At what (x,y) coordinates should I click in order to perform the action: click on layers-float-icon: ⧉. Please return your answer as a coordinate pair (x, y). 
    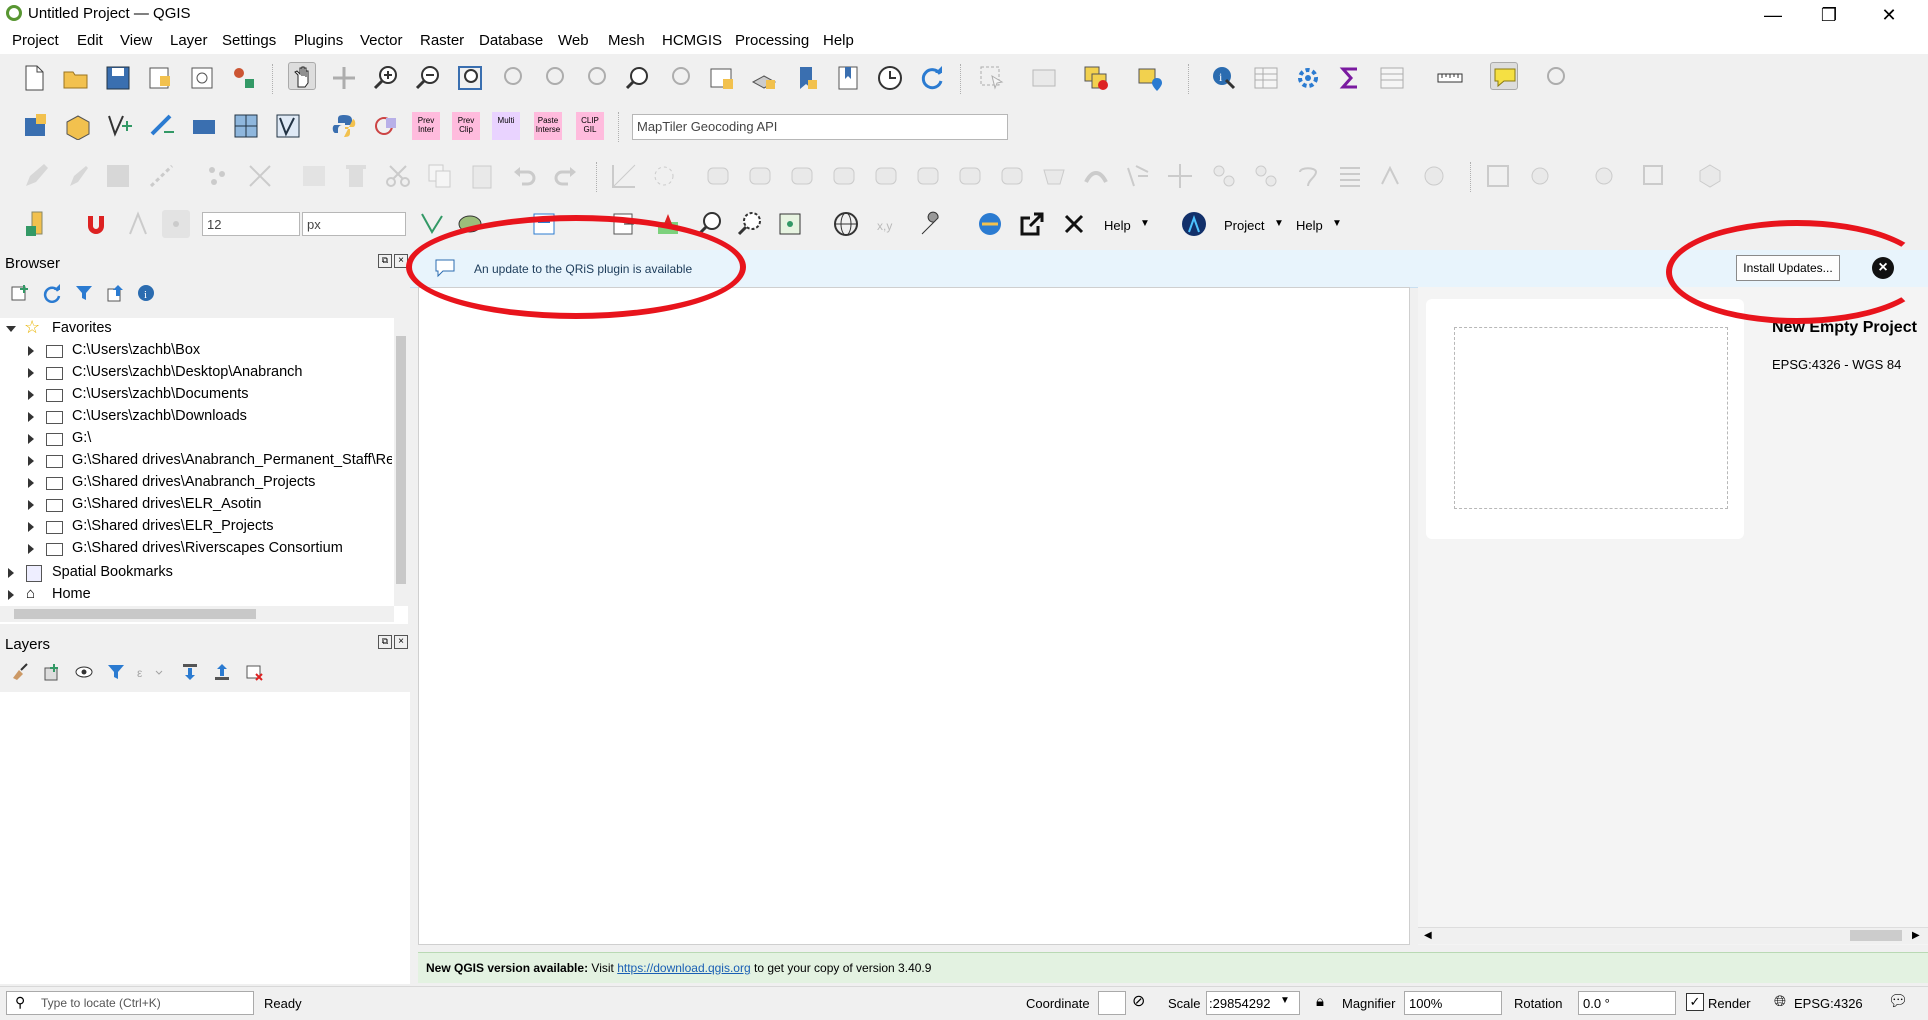
    Looking at the image, I should click on (385, 642).